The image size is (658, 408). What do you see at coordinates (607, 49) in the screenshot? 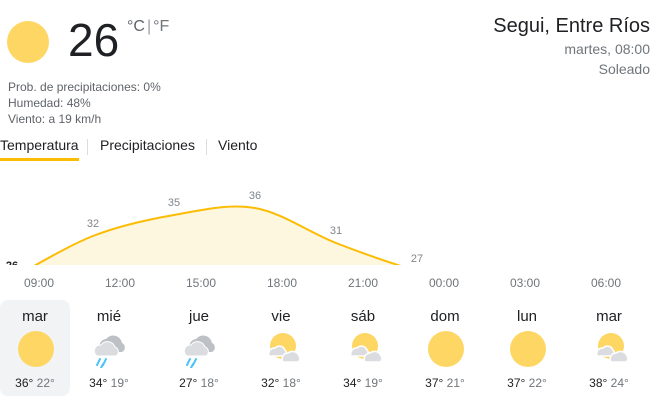
I see `location-time: martes, 08:00` at bounding box center [607, 49].